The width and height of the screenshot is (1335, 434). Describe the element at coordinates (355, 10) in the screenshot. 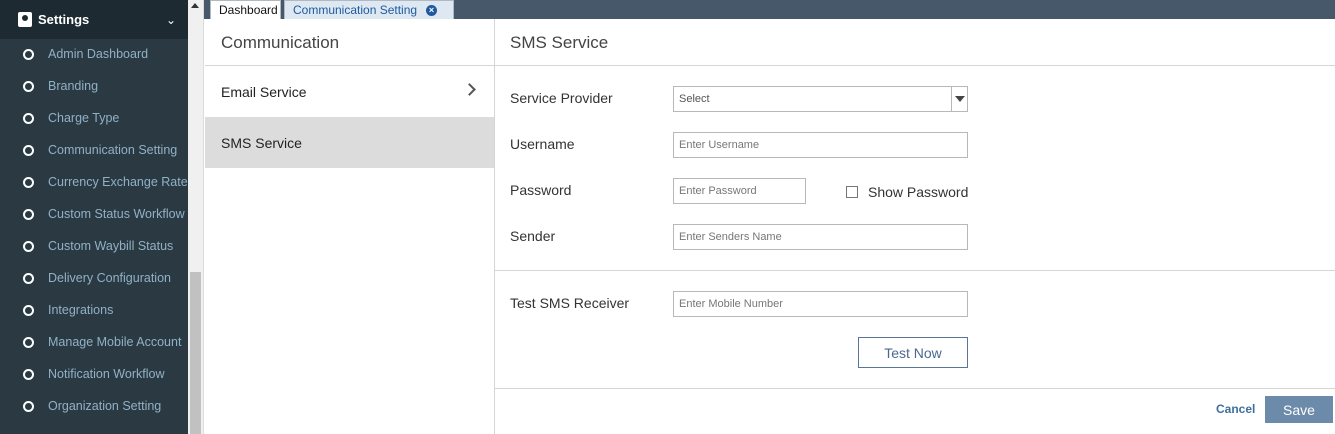

I see `tab-label: Communication Setting` at that location.